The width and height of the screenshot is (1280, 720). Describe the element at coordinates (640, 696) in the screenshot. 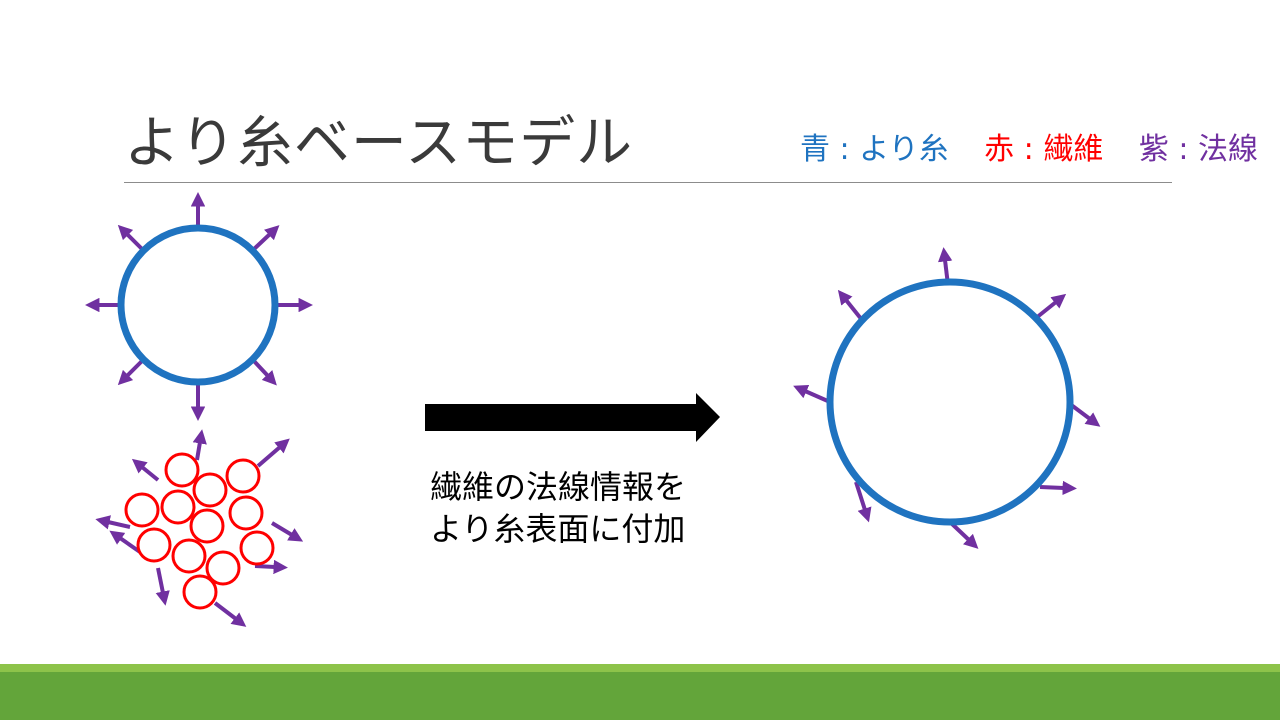

I see `footer-bar` at that location.